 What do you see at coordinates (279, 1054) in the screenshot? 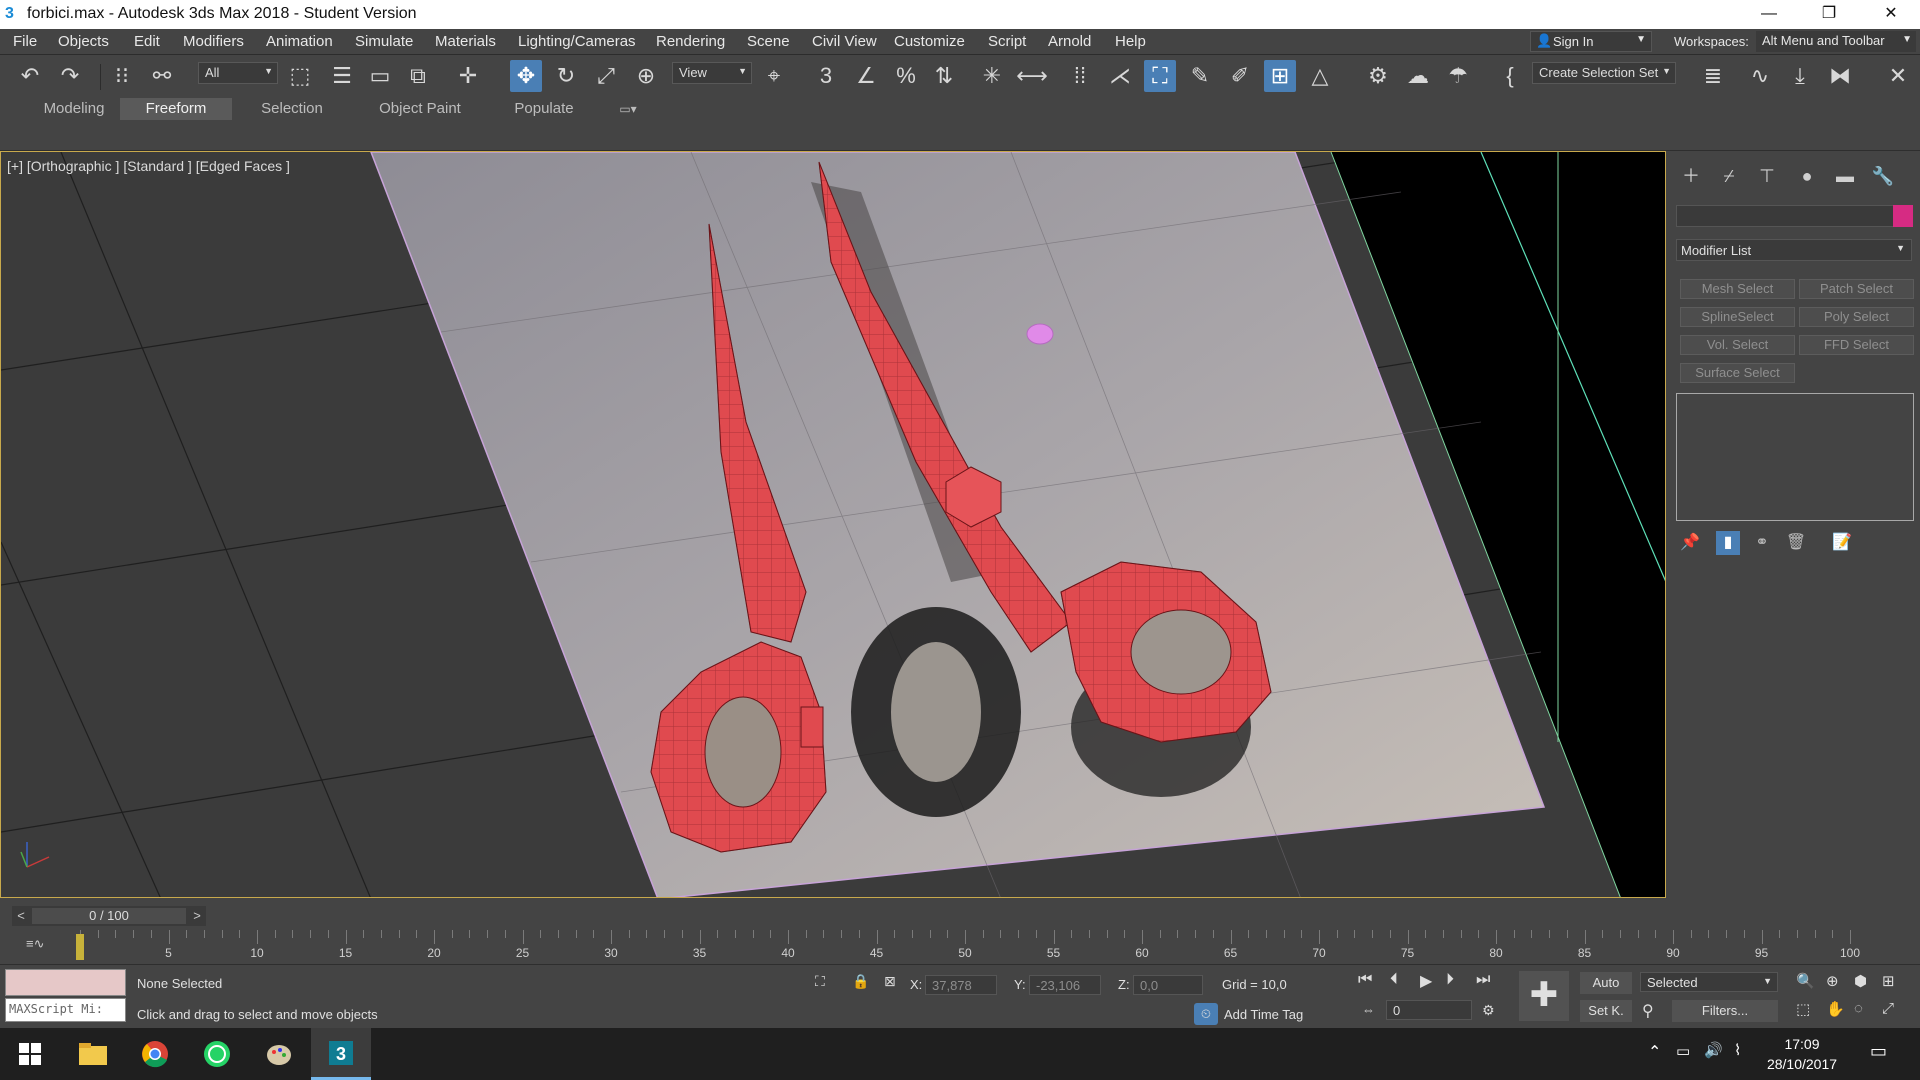
I see `paint-taskbar-button` at bounding box center [279, 1054].